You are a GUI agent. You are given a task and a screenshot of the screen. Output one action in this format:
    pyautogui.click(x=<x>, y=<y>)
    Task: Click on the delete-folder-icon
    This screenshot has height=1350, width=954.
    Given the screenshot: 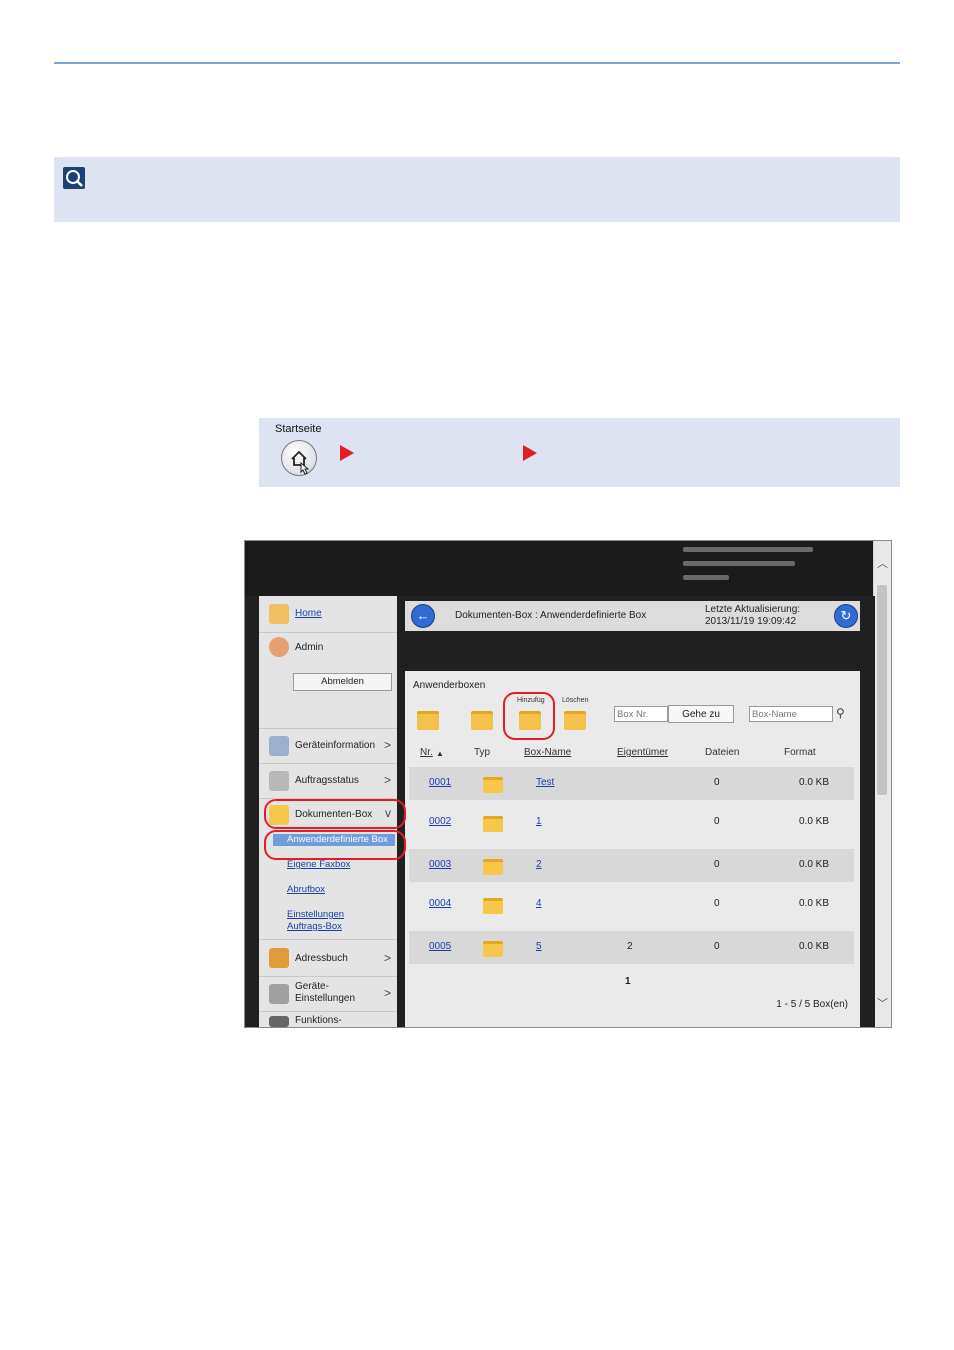 What is the action you would take?
    pyautogui.click(x=575, y=720)
    